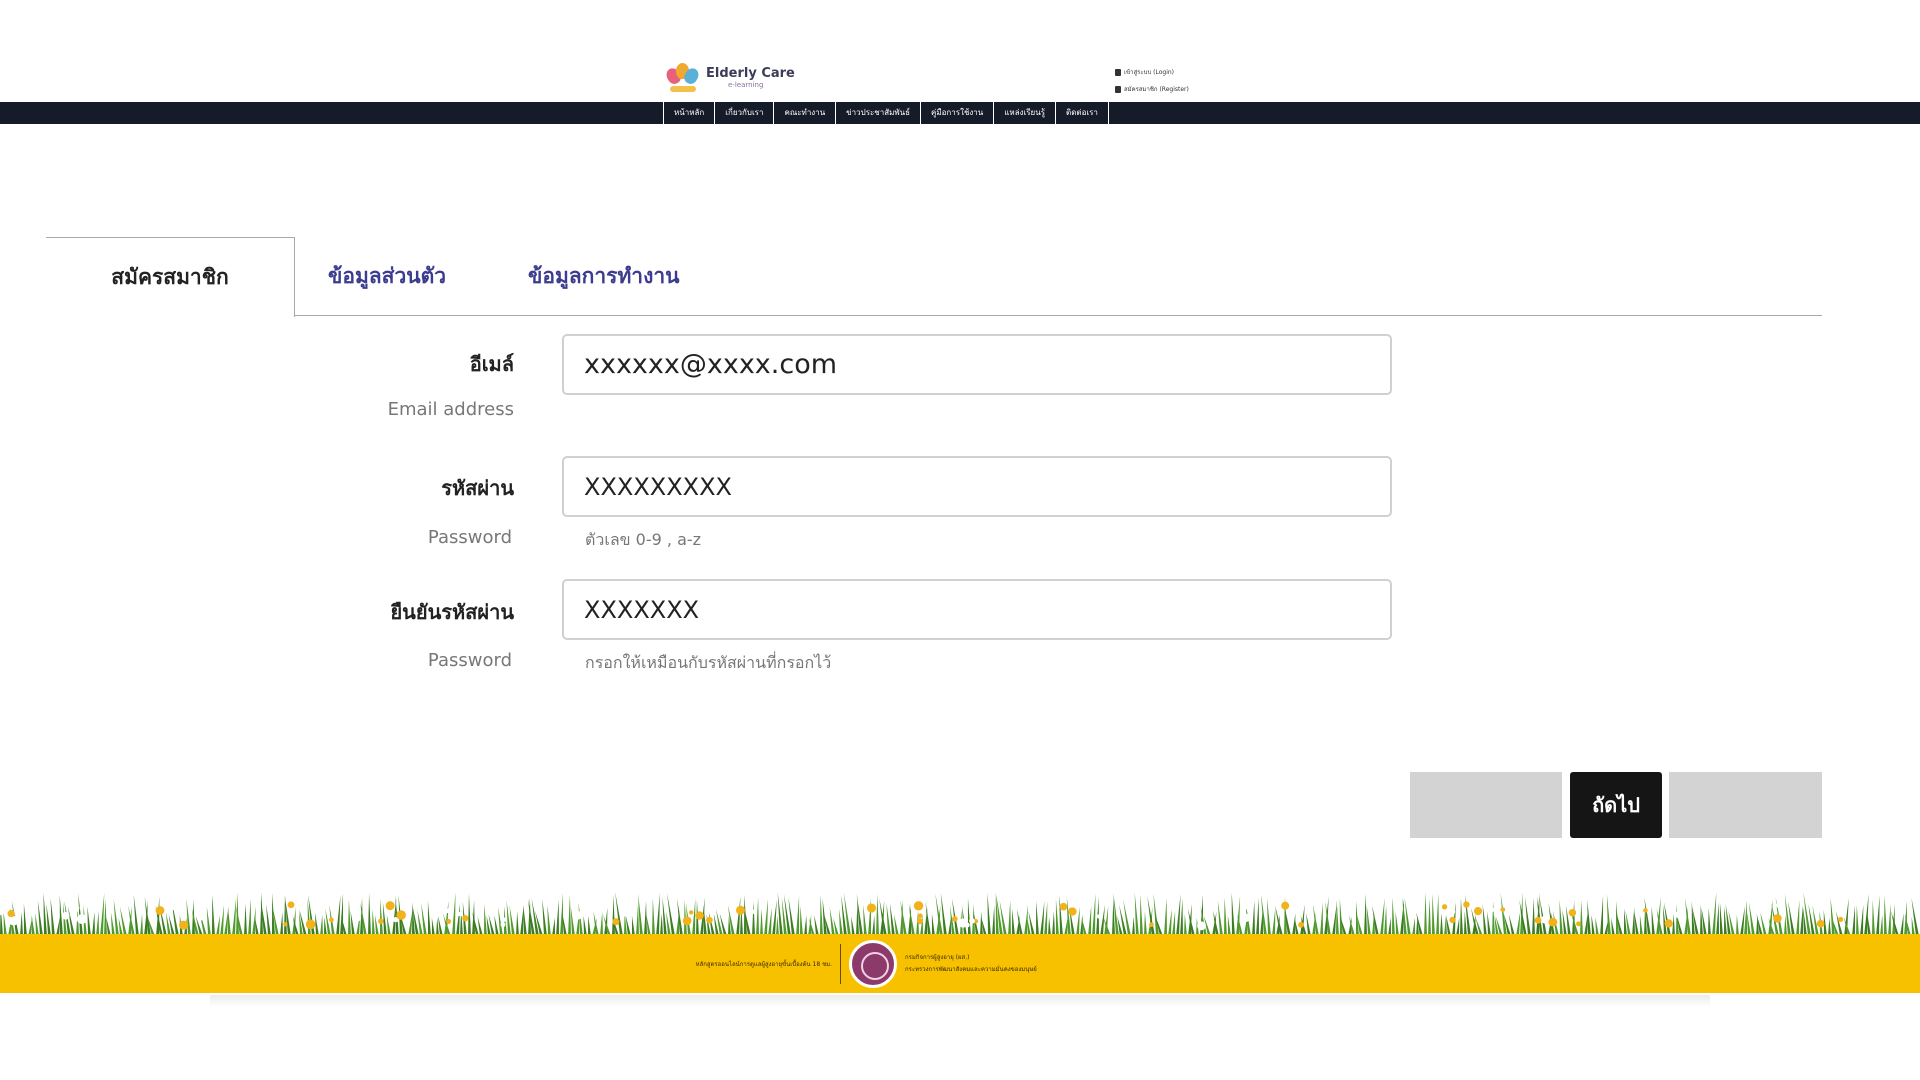  I want to click on nav-item-resources: แหล่งเรียนรู้, so click(1025, 113).